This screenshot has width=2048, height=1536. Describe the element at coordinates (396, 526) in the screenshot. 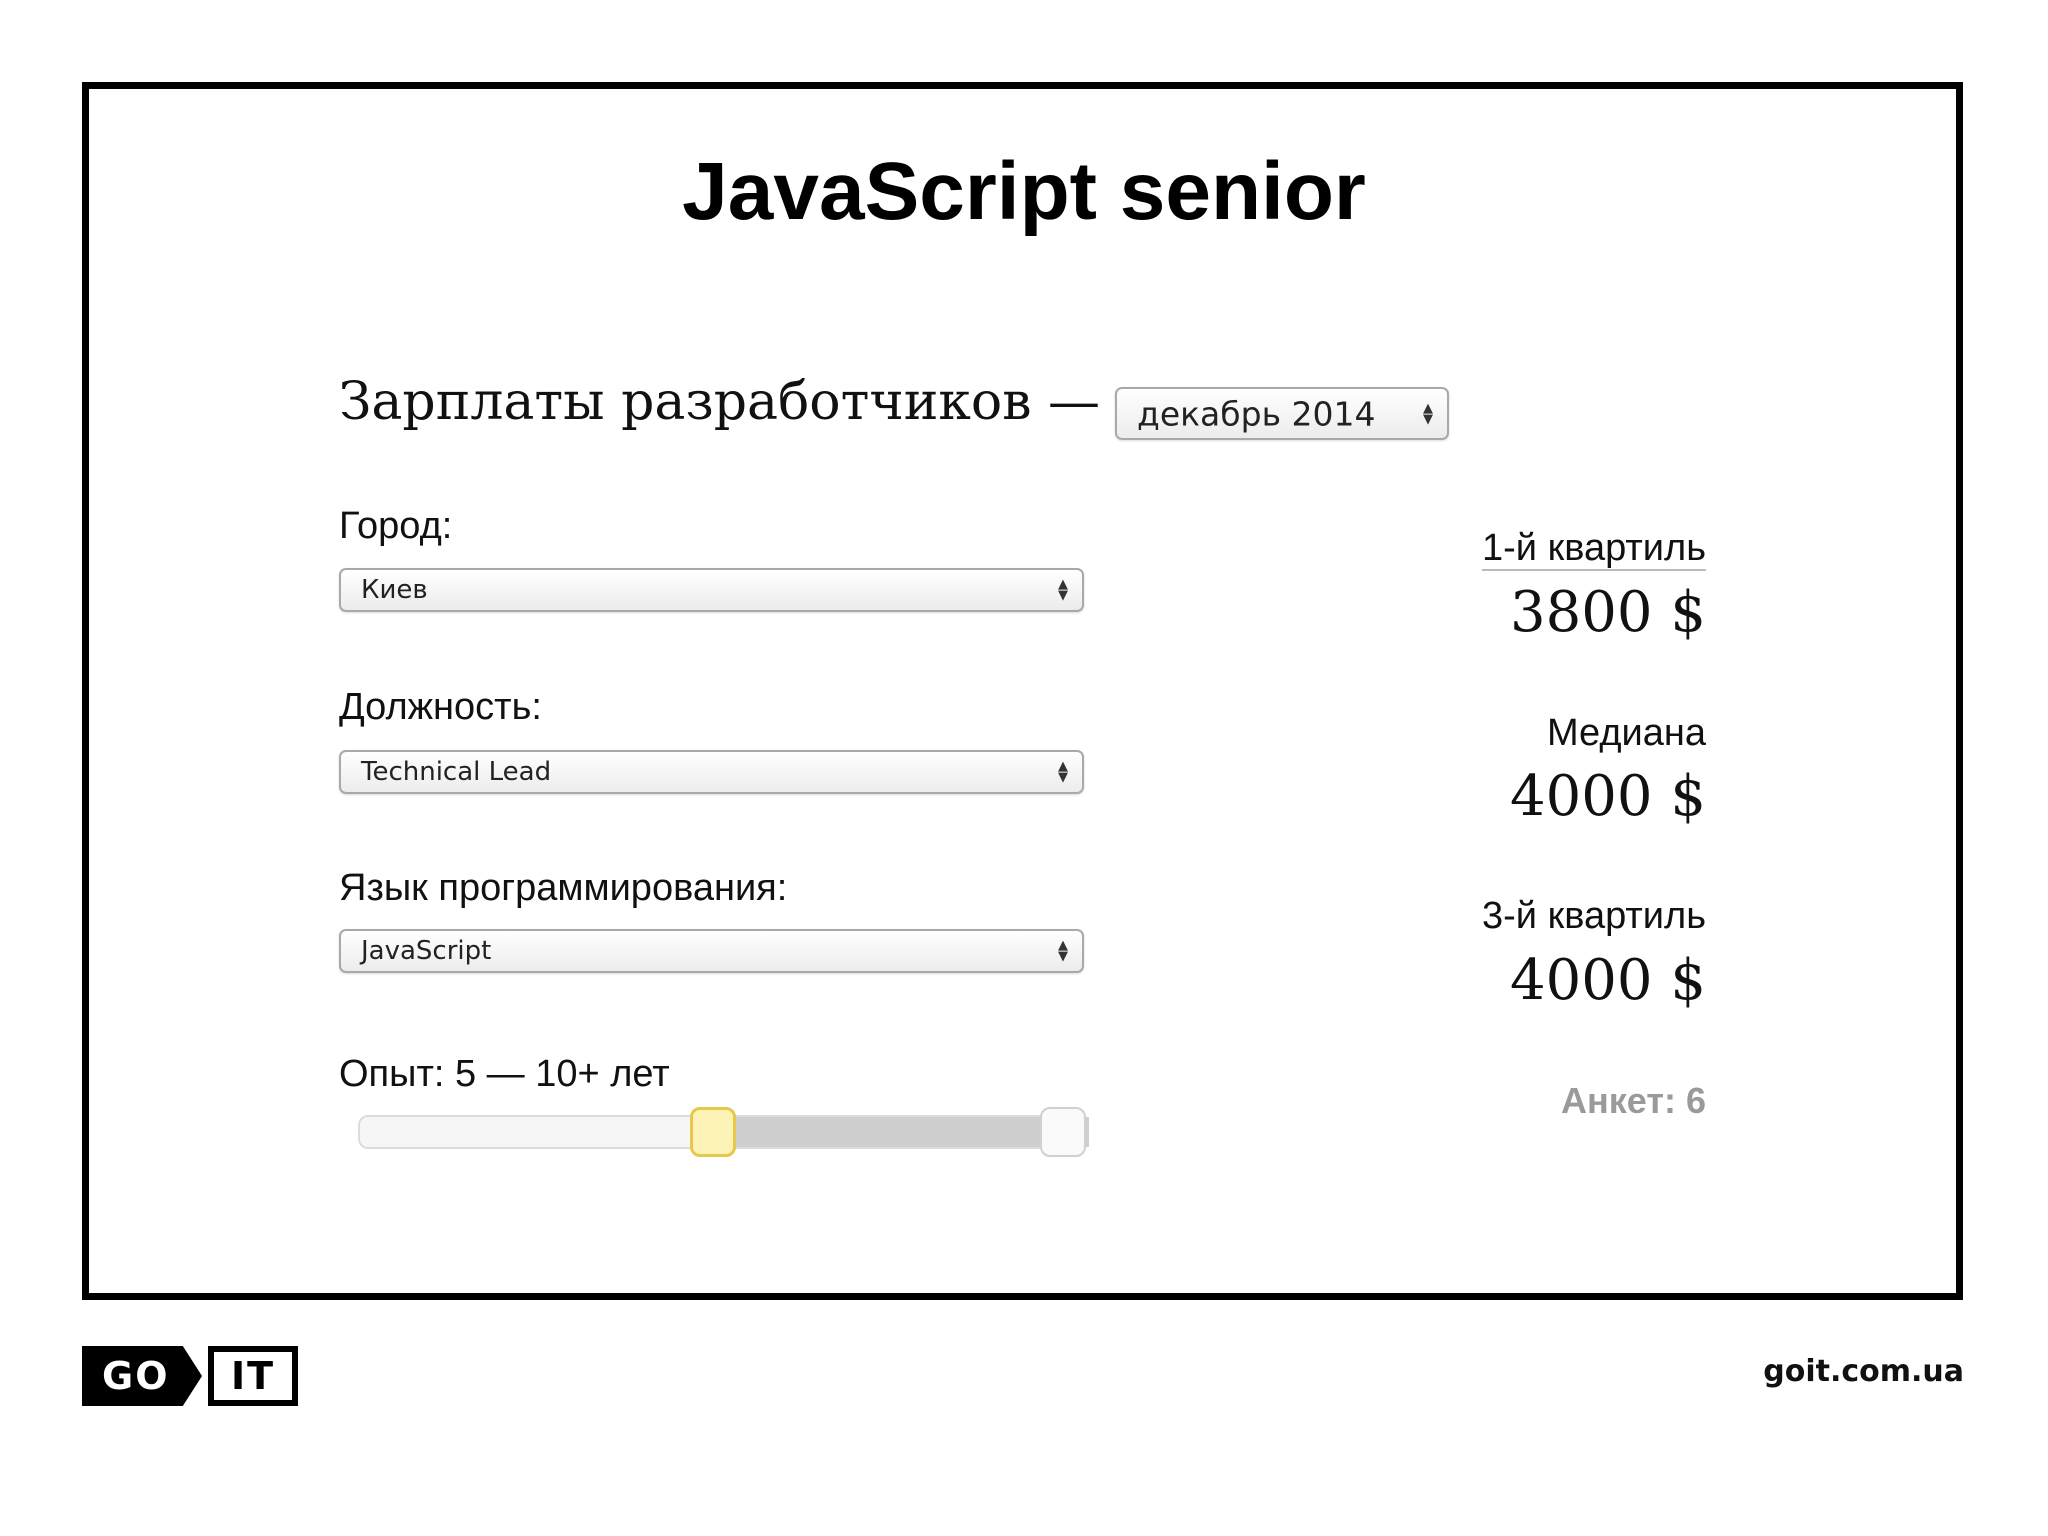

I see `city-label: Город:` at that location.